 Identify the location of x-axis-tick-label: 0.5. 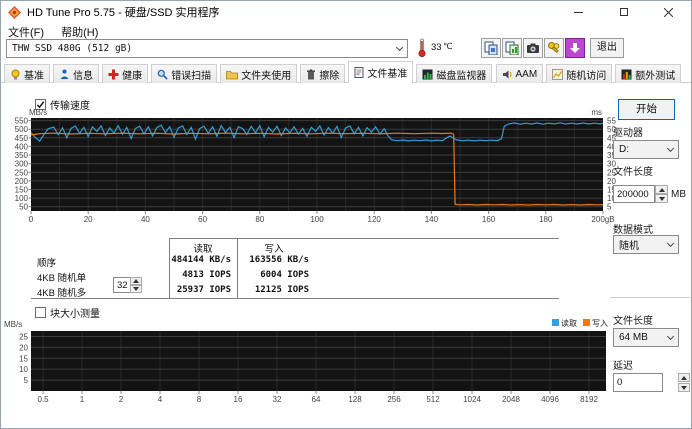
(43, 399).